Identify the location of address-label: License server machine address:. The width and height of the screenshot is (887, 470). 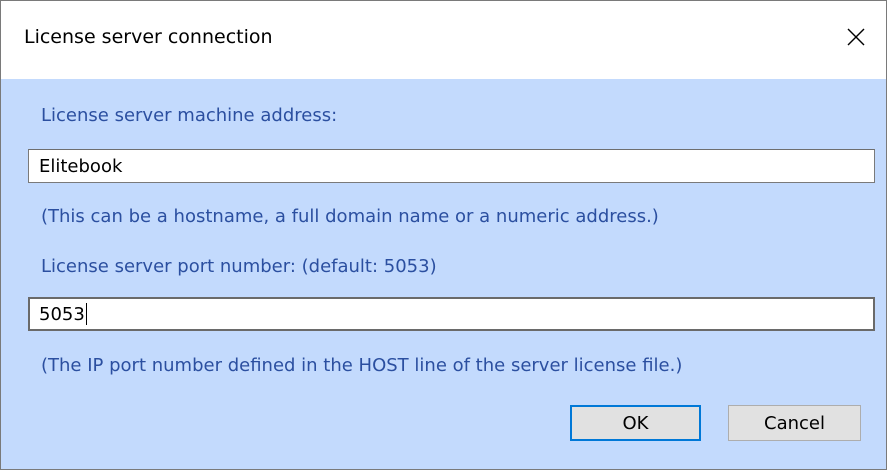
(189, 115).